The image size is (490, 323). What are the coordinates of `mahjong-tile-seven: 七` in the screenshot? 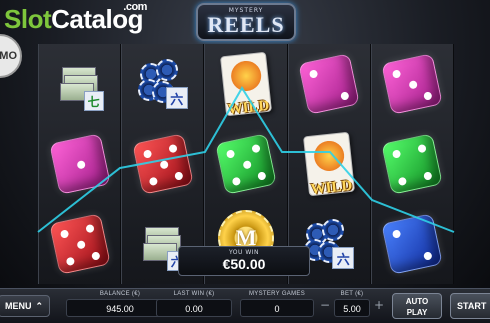 It's located at (93, 101).